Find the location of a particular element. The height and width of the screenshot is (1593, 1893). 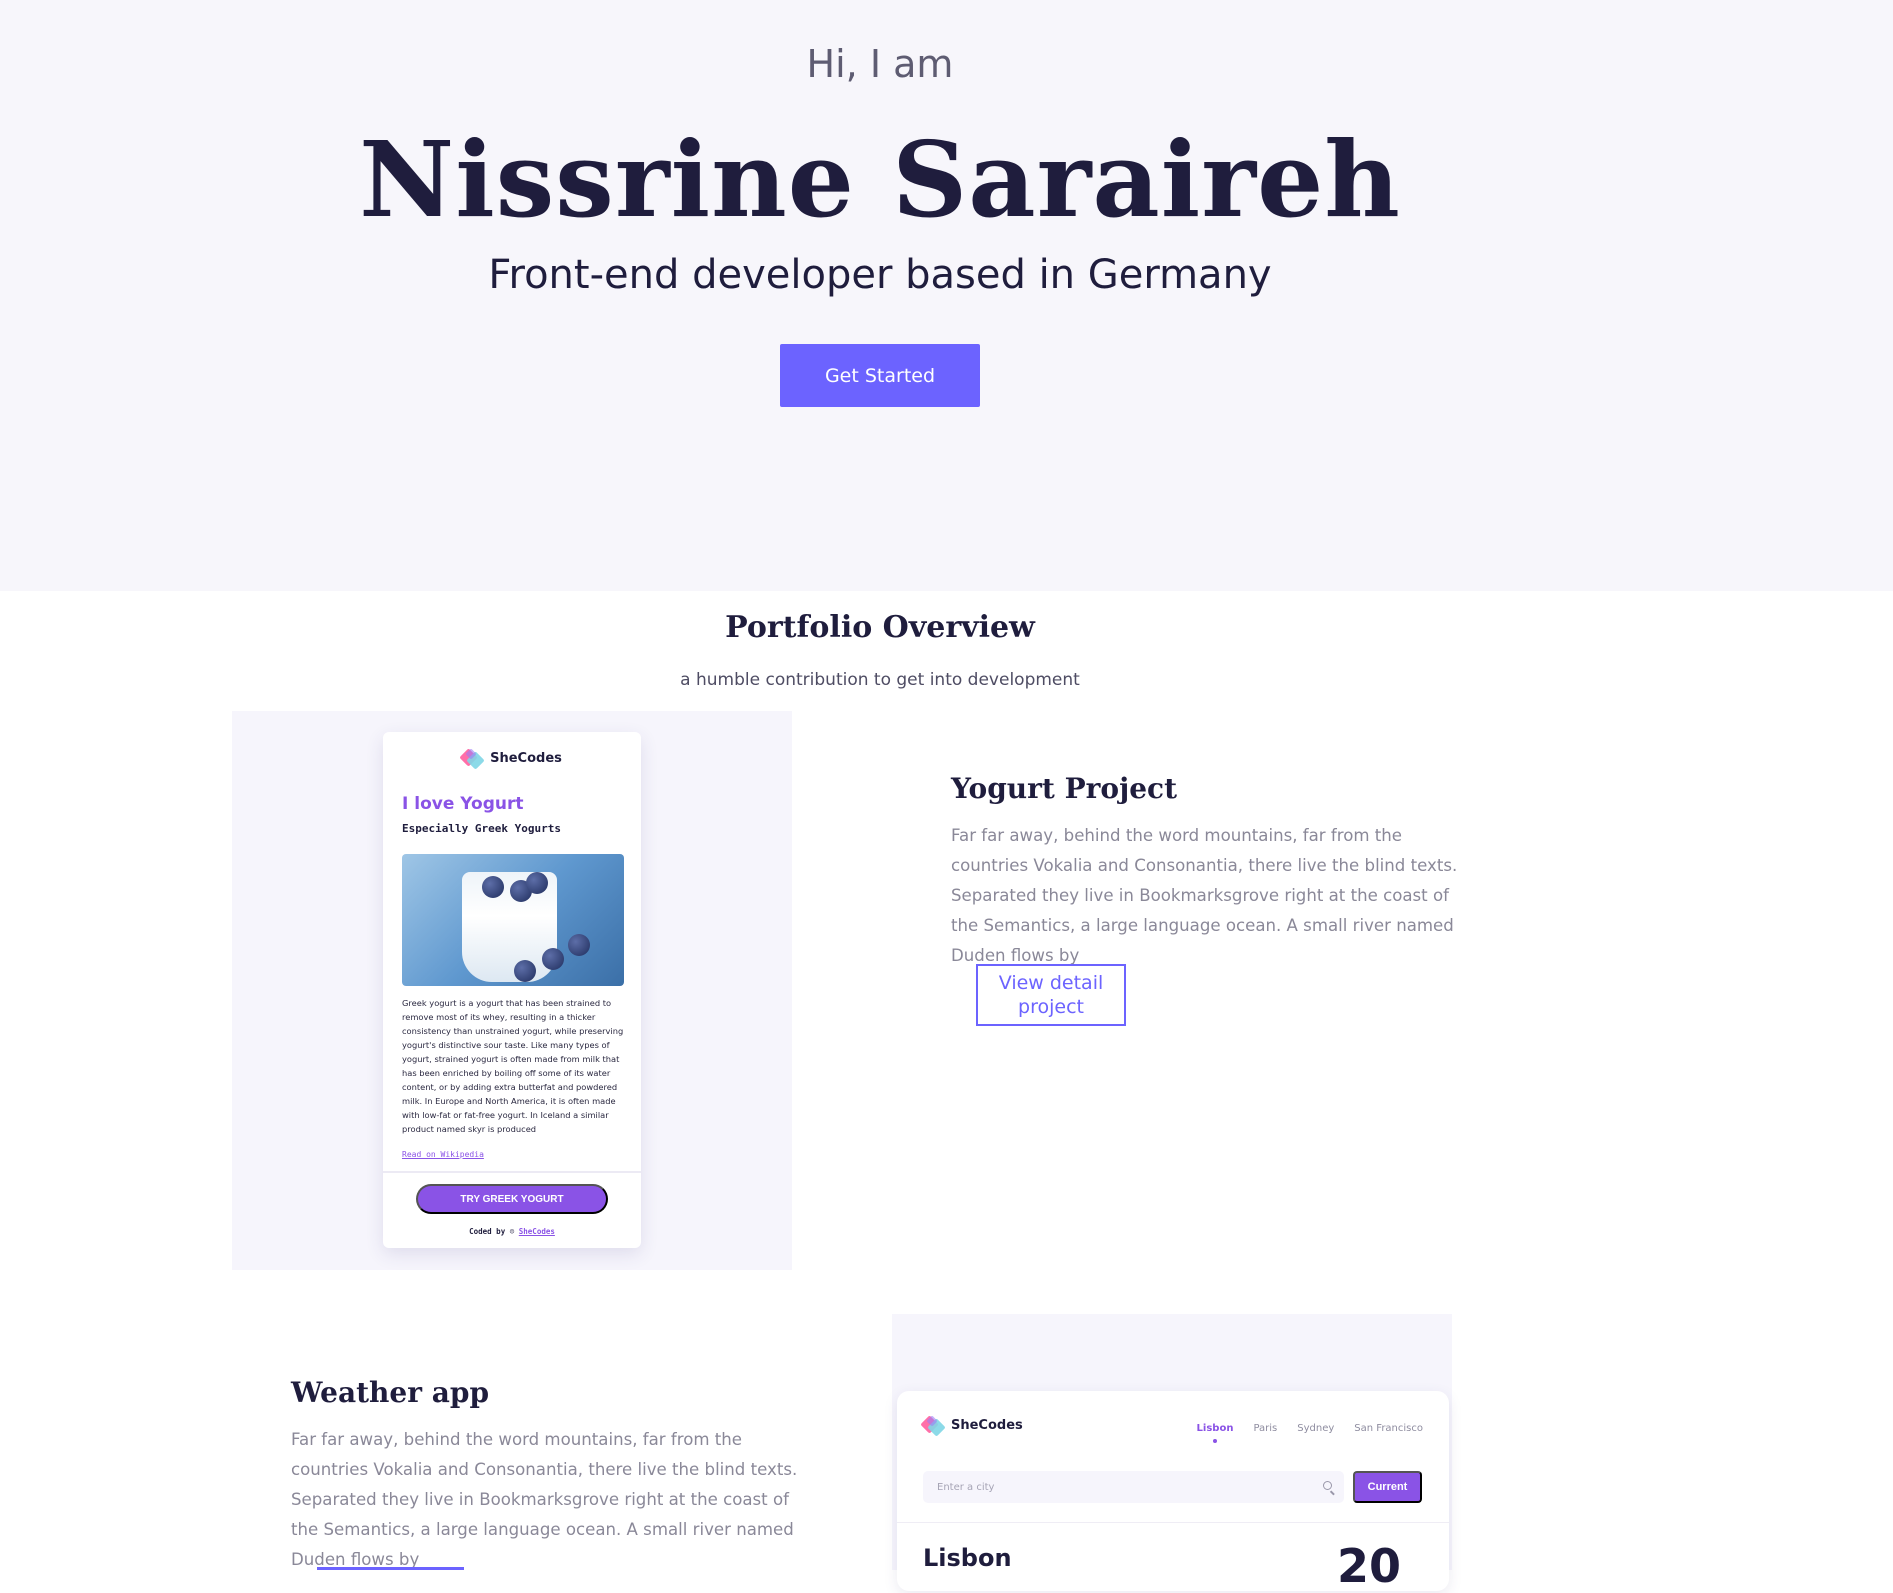

portfolio-title: Portfolio Overview is located at coordinates (880, 627).